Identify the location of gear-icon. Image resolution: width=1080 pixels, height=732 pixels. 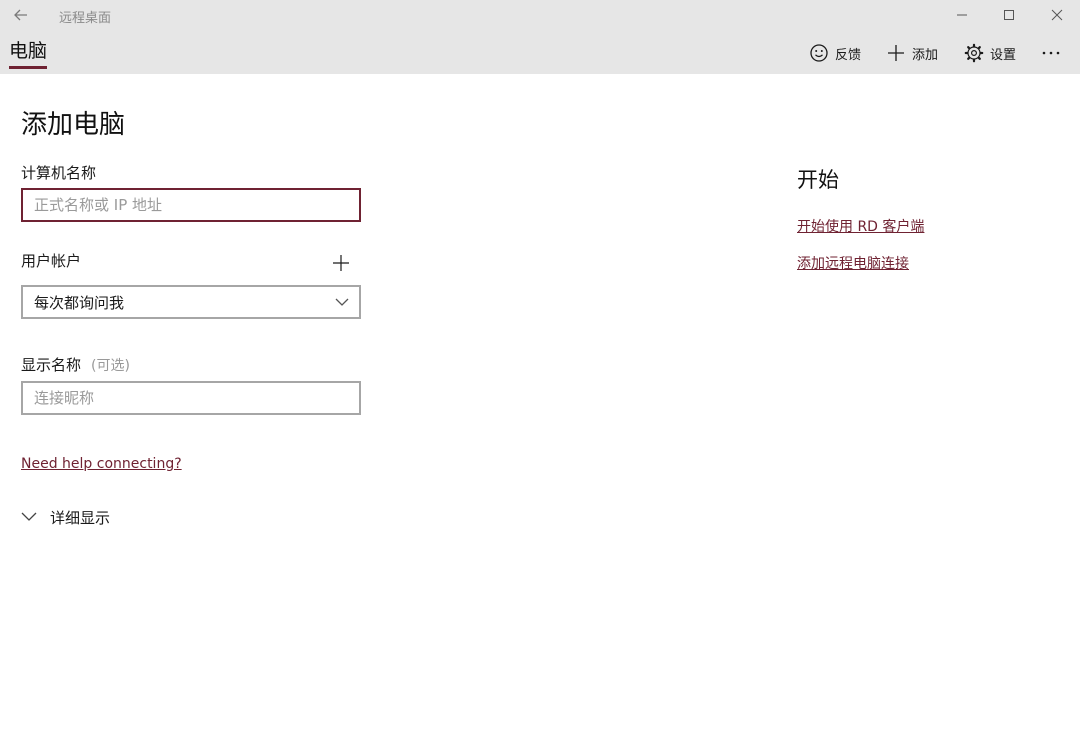
(974, 53).